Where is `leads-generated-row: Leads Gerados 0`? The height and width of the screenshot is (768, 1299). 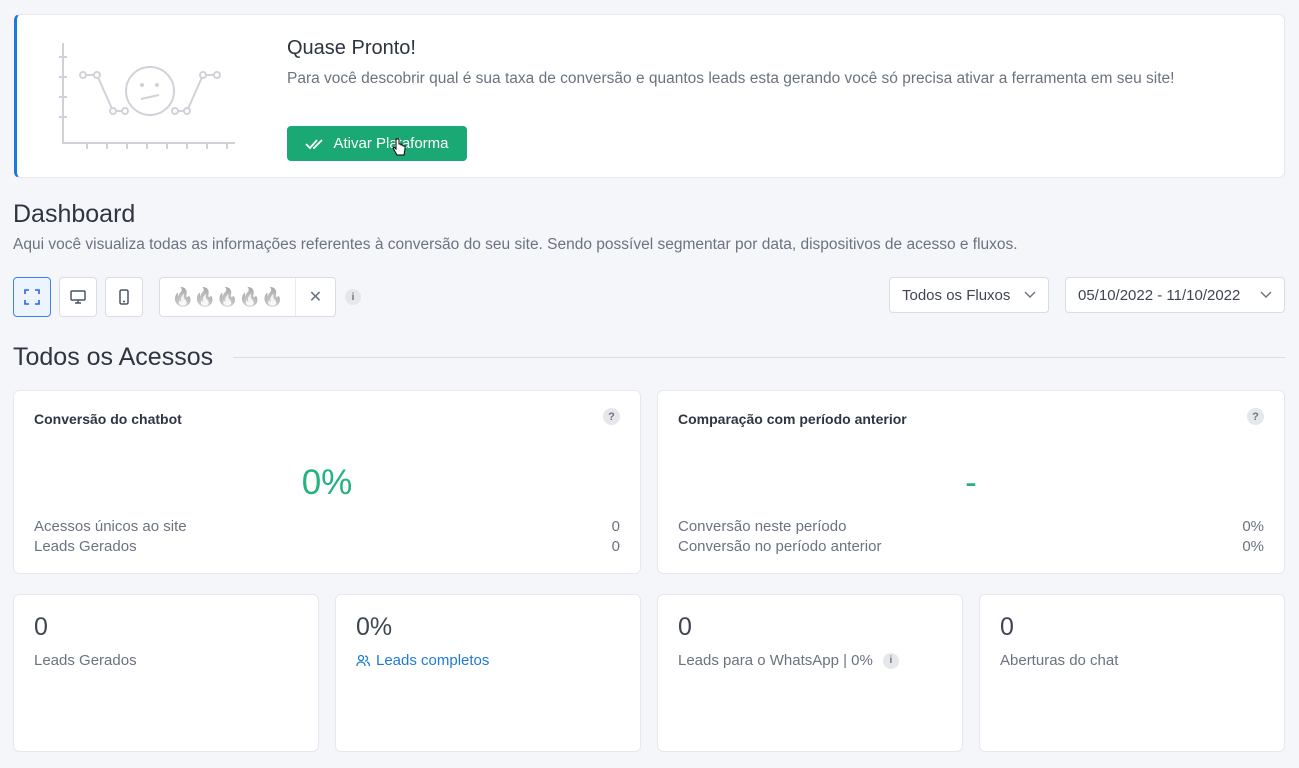
leads-generated-row: Leads Gerados 0 is located at coordinates (327, 546).